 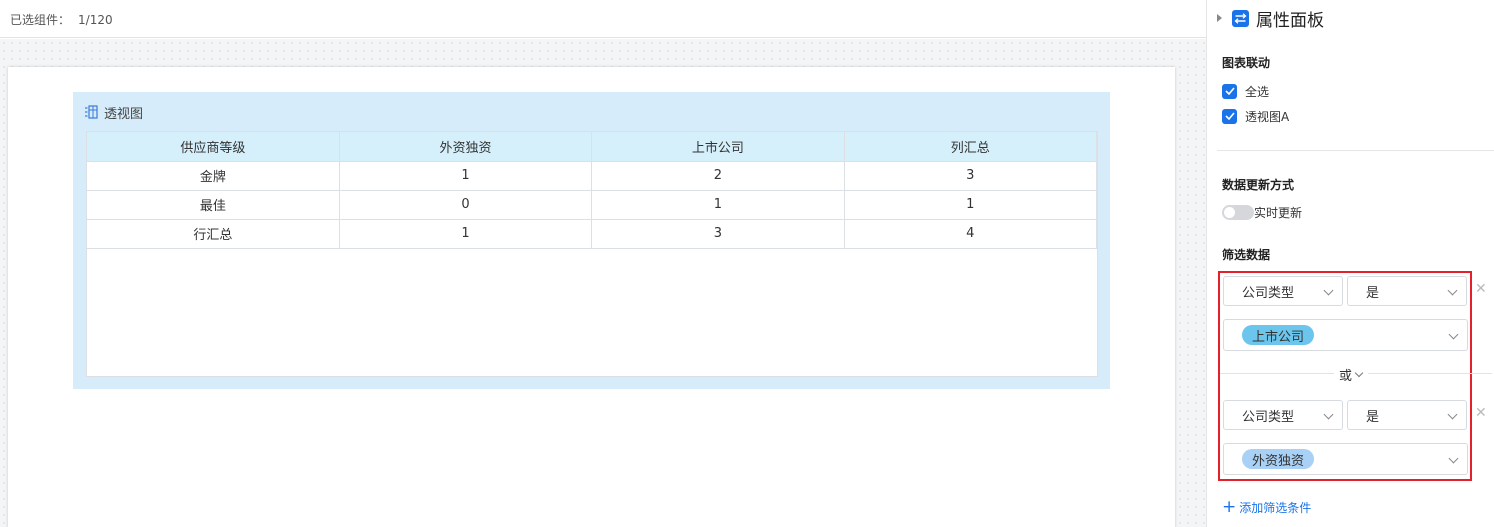 I want to click on widget-title: 透视图, so click(x=114, y=113).